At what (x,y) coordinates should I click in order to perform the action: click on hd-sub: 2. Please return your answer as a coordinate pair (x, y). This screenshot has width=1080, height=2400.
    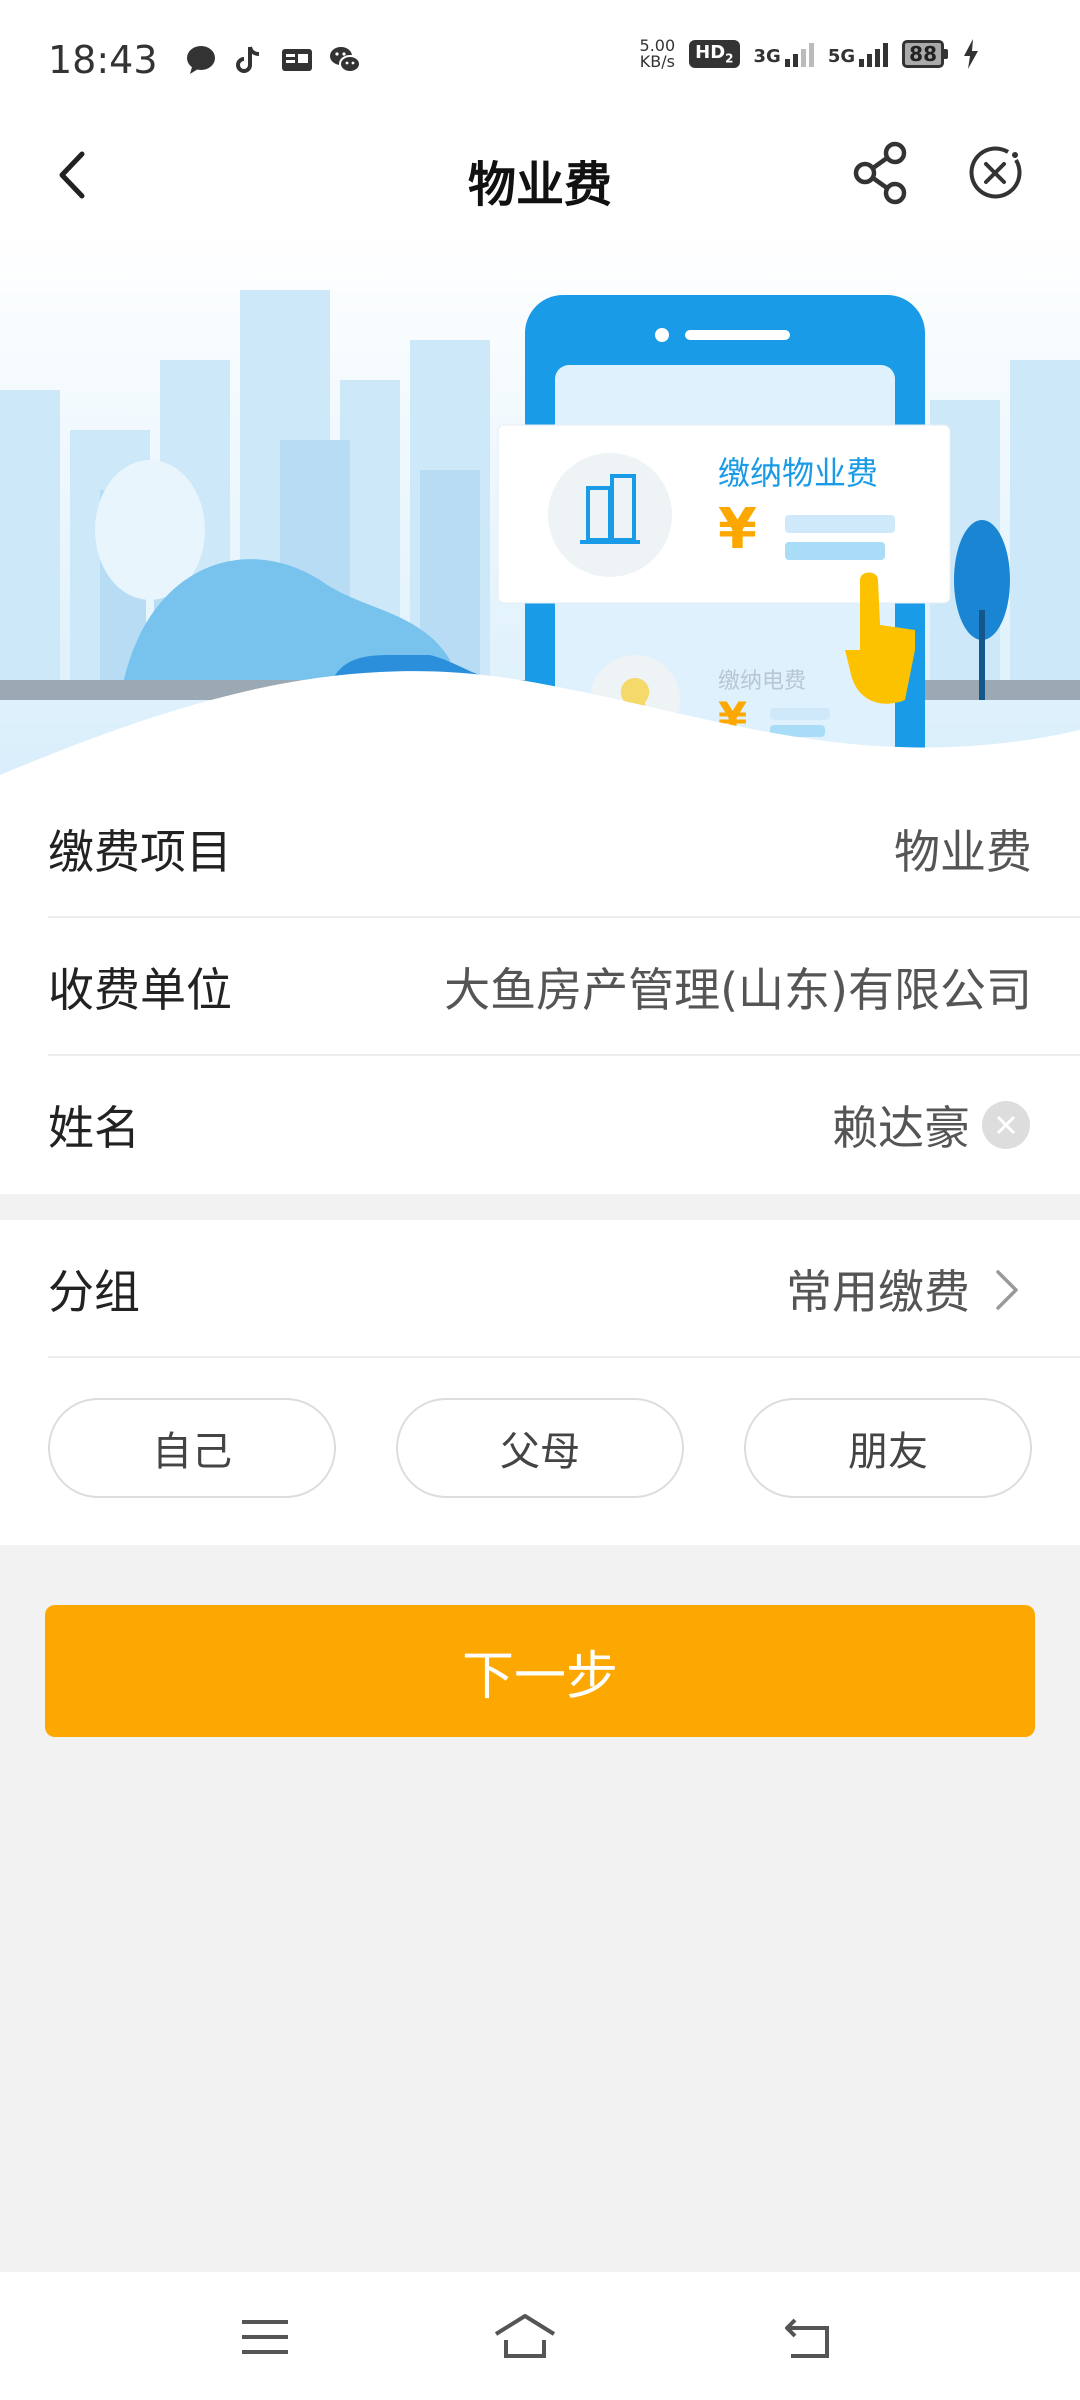
    Looking at the image, I should click on (729, 58).